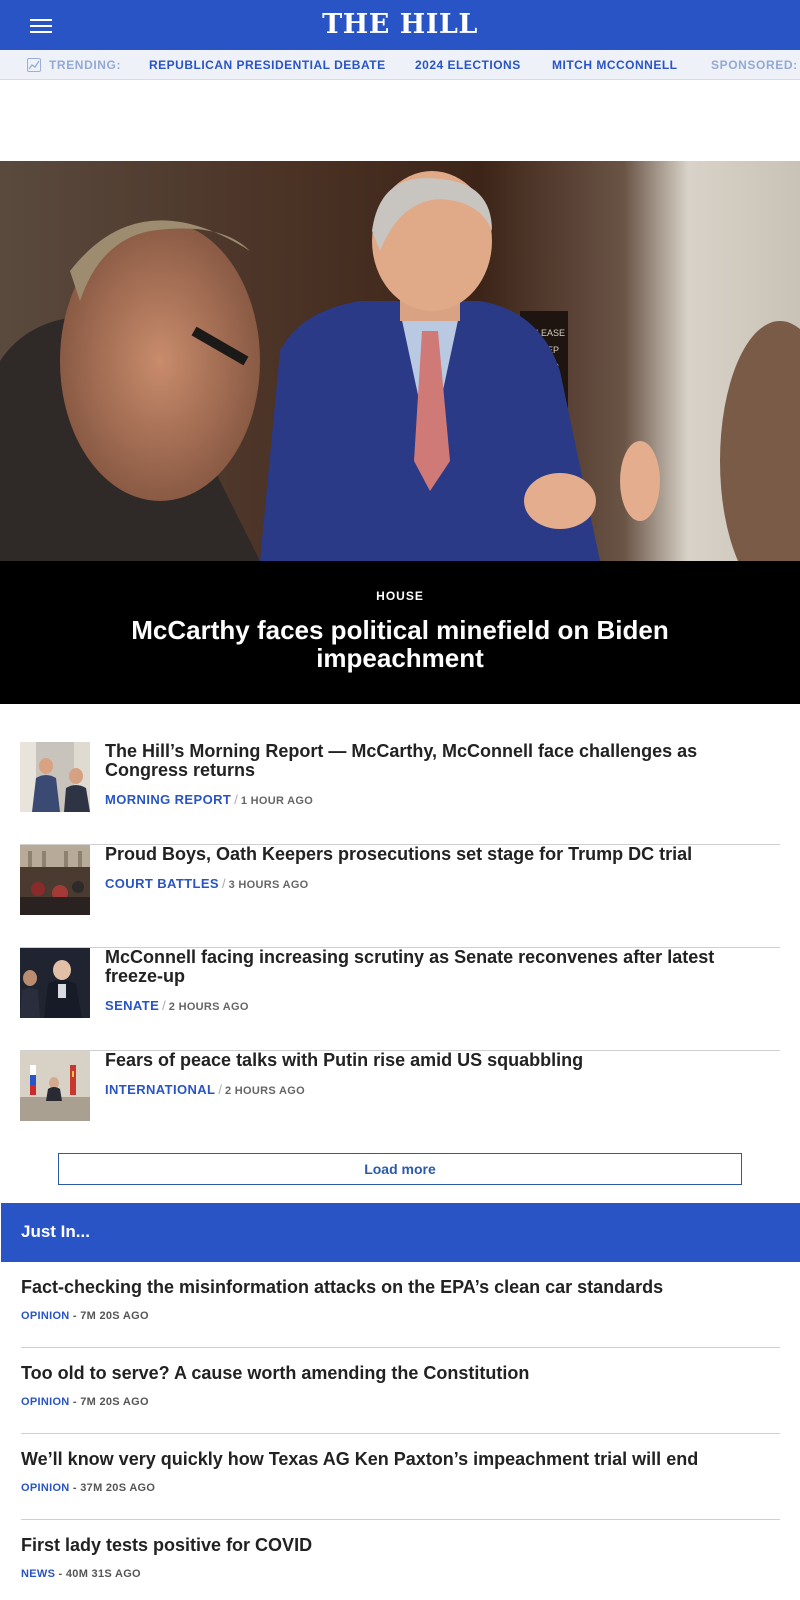 The width and height of the screenshot is (800, 1600). What do you see at coordinates (400, 596) in the screenshot?
I see `hero-section-label: HOUSE` at bounding box center [400, 596].